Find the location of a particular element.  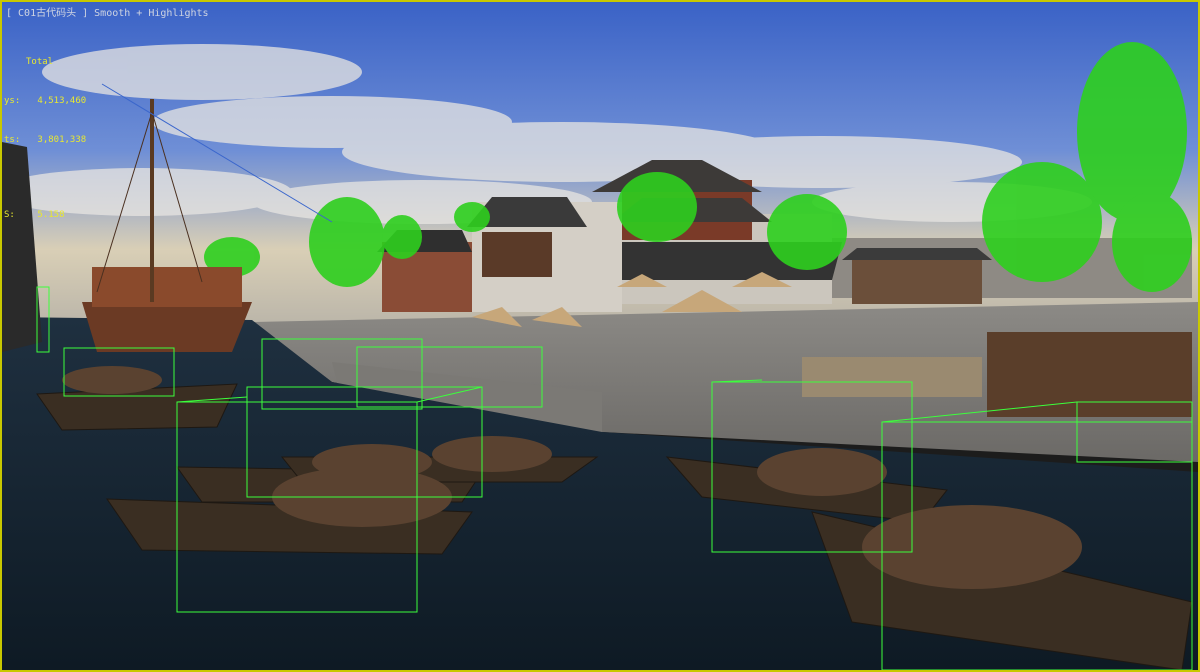

polys-value: 4,513,460 is located at coordinates (62, 101).